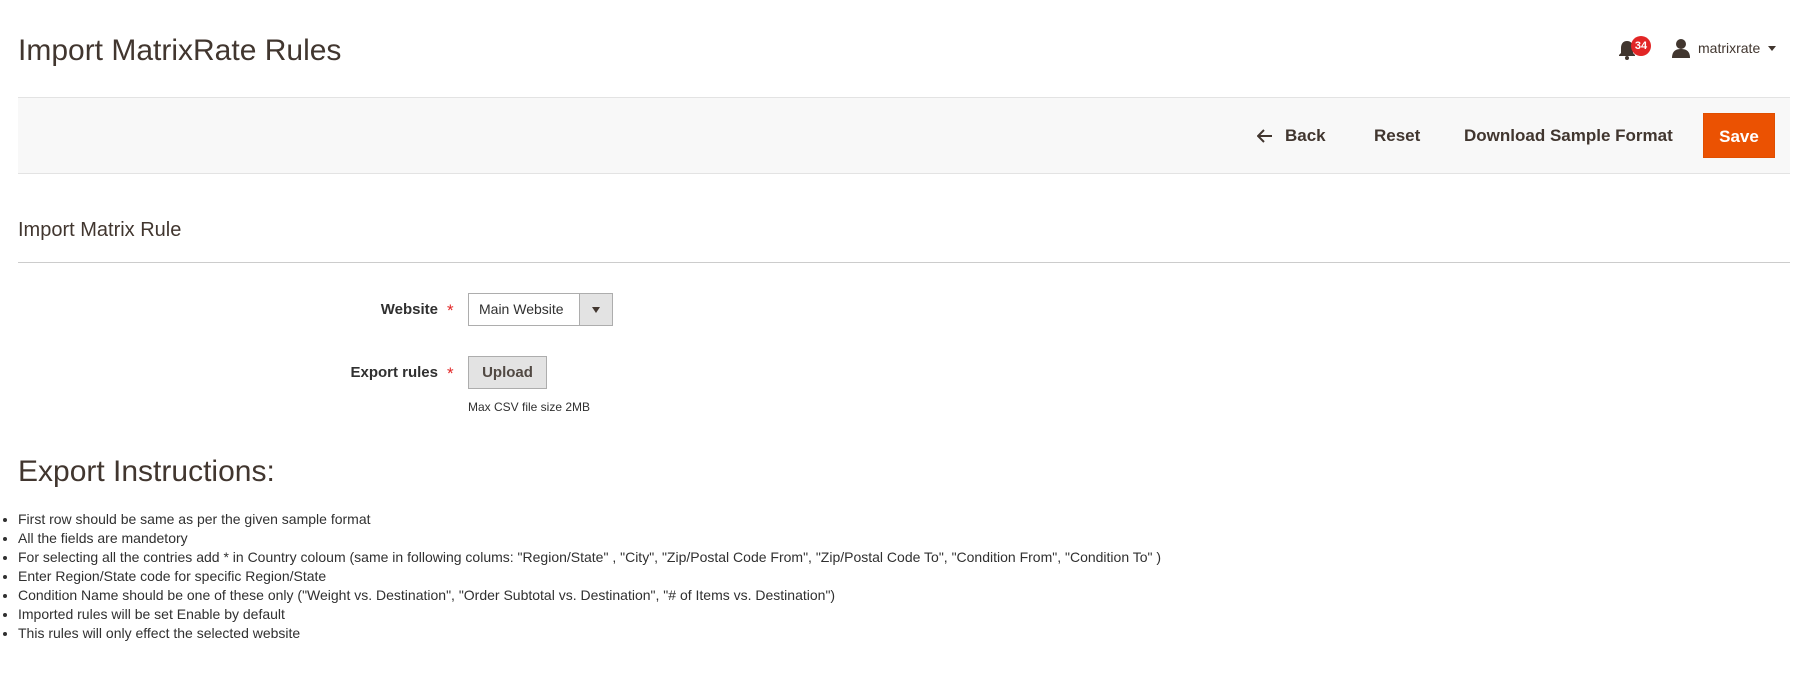 The image size is (1804, 673). I want to click on arrow-left-icon, so click(1265, 135).